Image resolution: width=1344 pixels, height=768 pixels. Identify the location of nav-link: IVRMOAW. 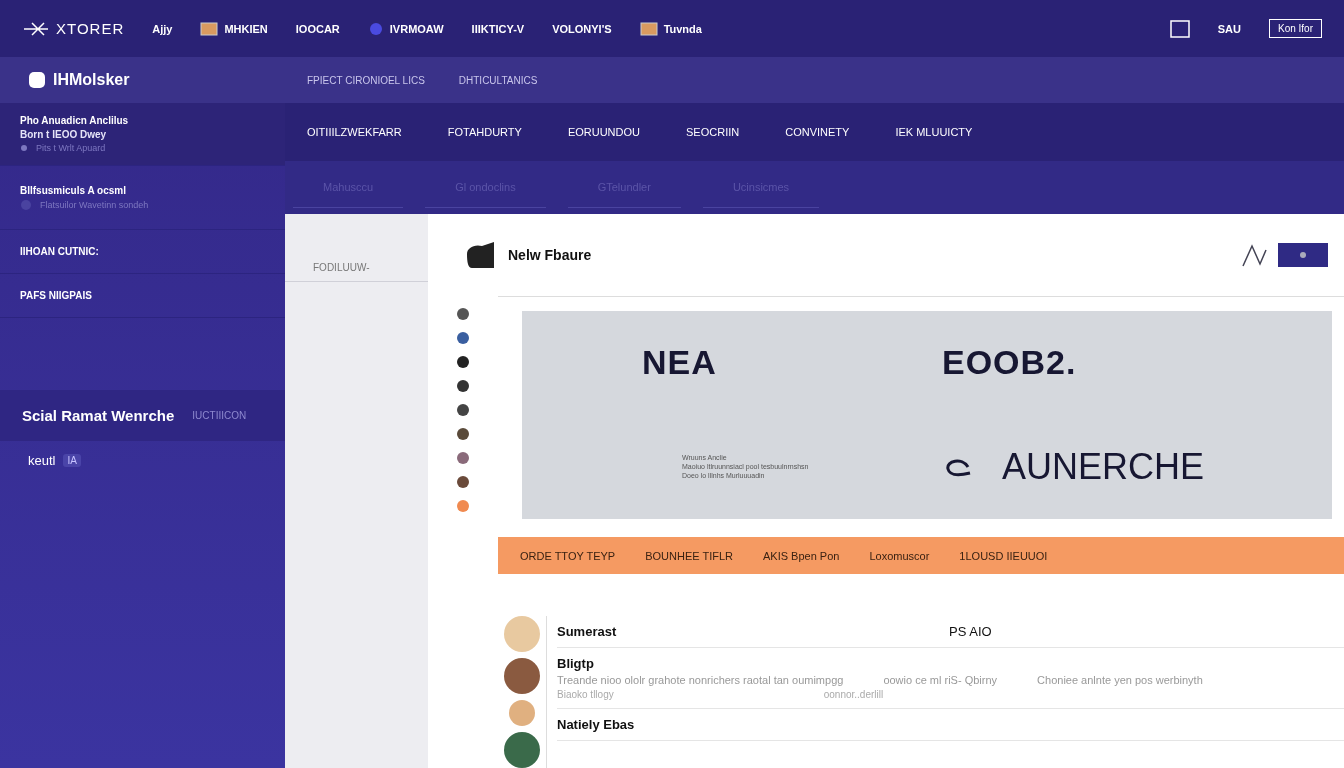
(405, 28).